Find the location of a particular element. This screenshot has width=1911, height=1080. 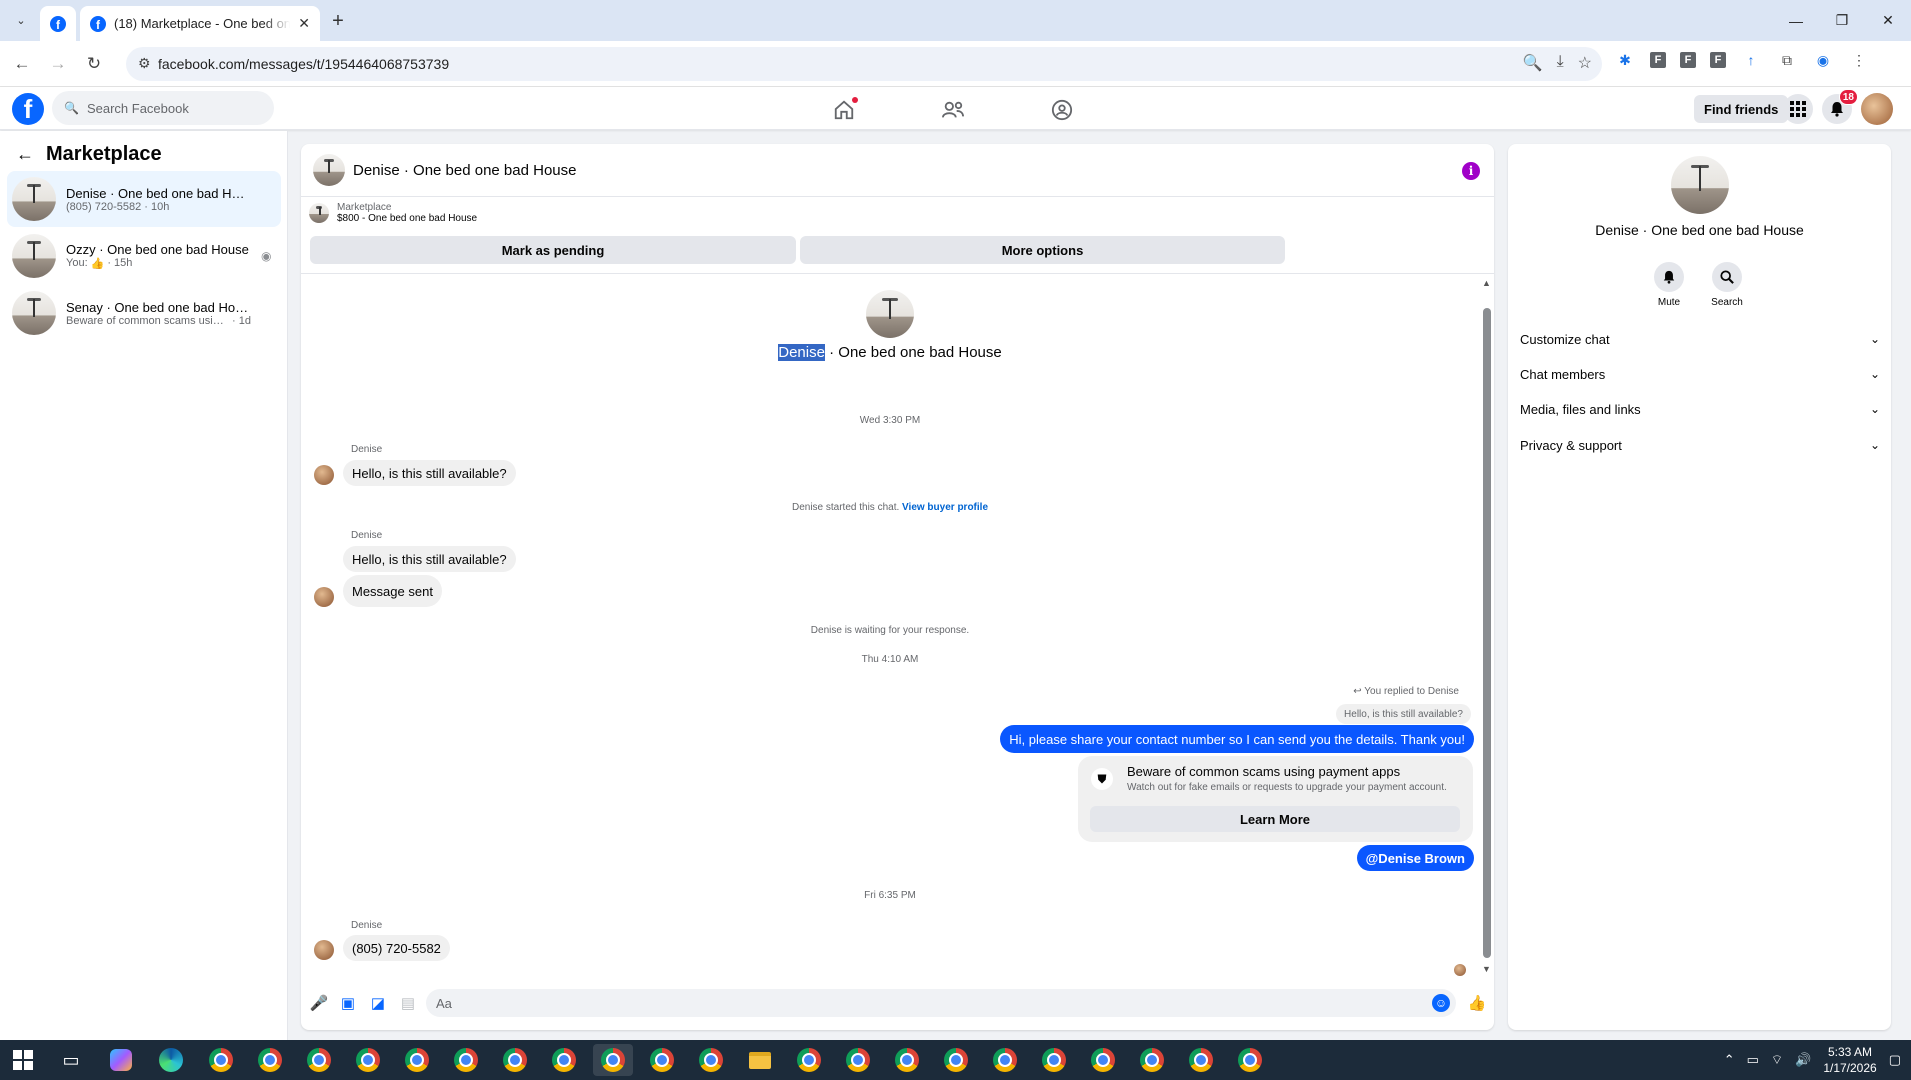

profile-icon: ◉ is located at coordinates (1823, 60).